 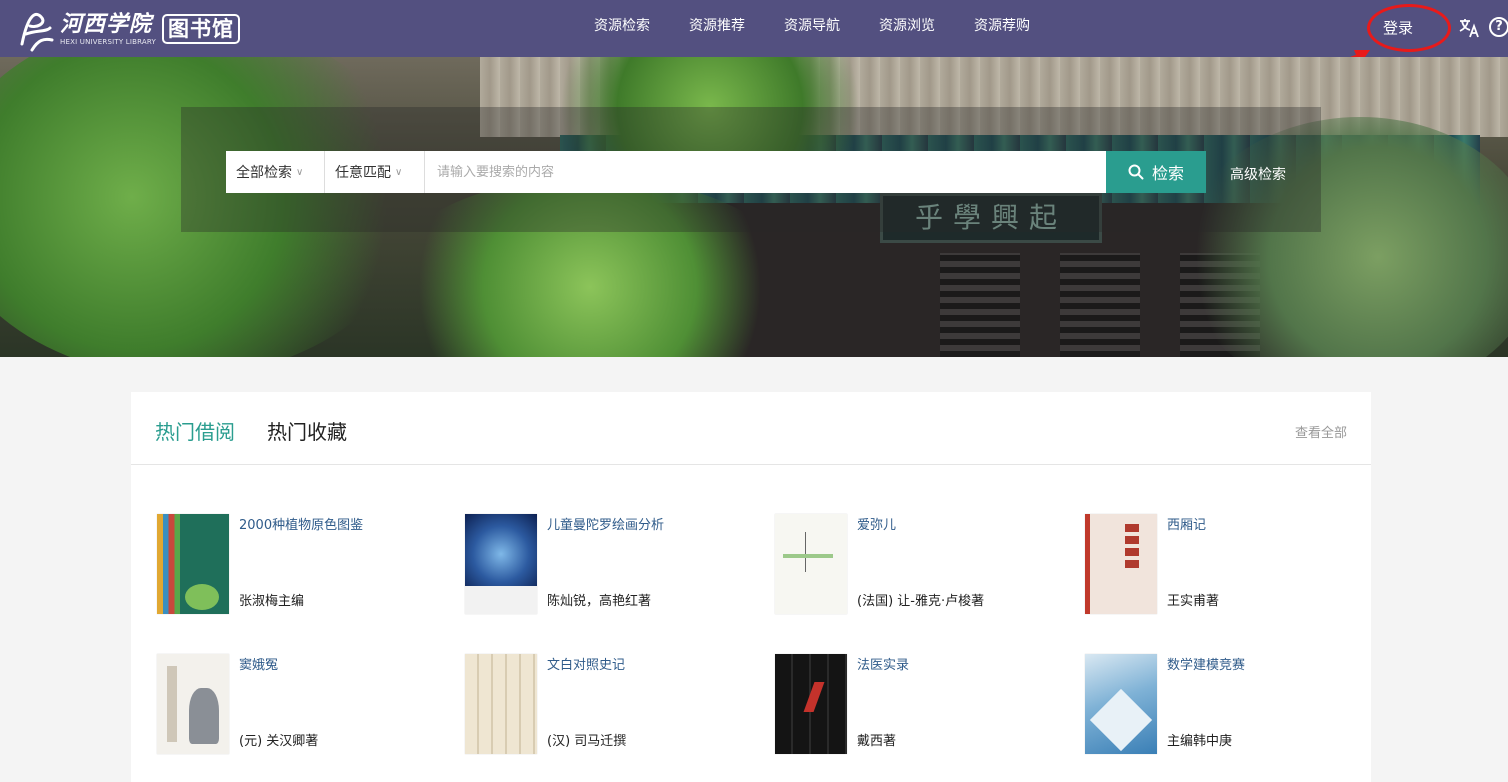 What do you see at coordinates (37, 32) in the screenshot?
I see `logo-calligraphy-icon` at bounding box center [37, 32].